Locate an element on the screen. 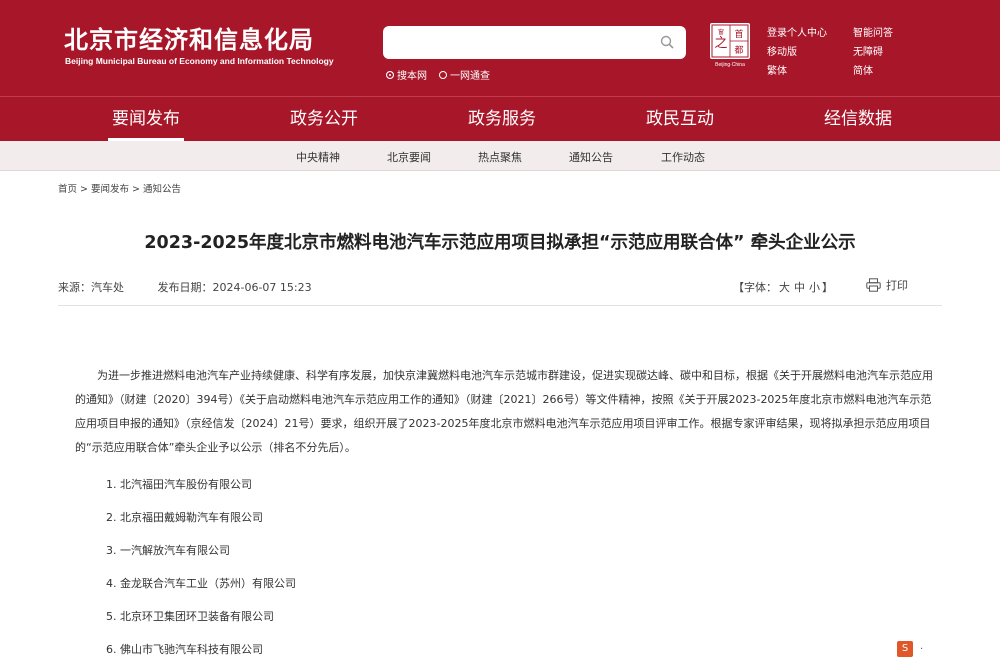 The image size is (1000, 668). list-item: 1. 北汽福田汽车股份有限公司 is located at coordinates (179, 484).